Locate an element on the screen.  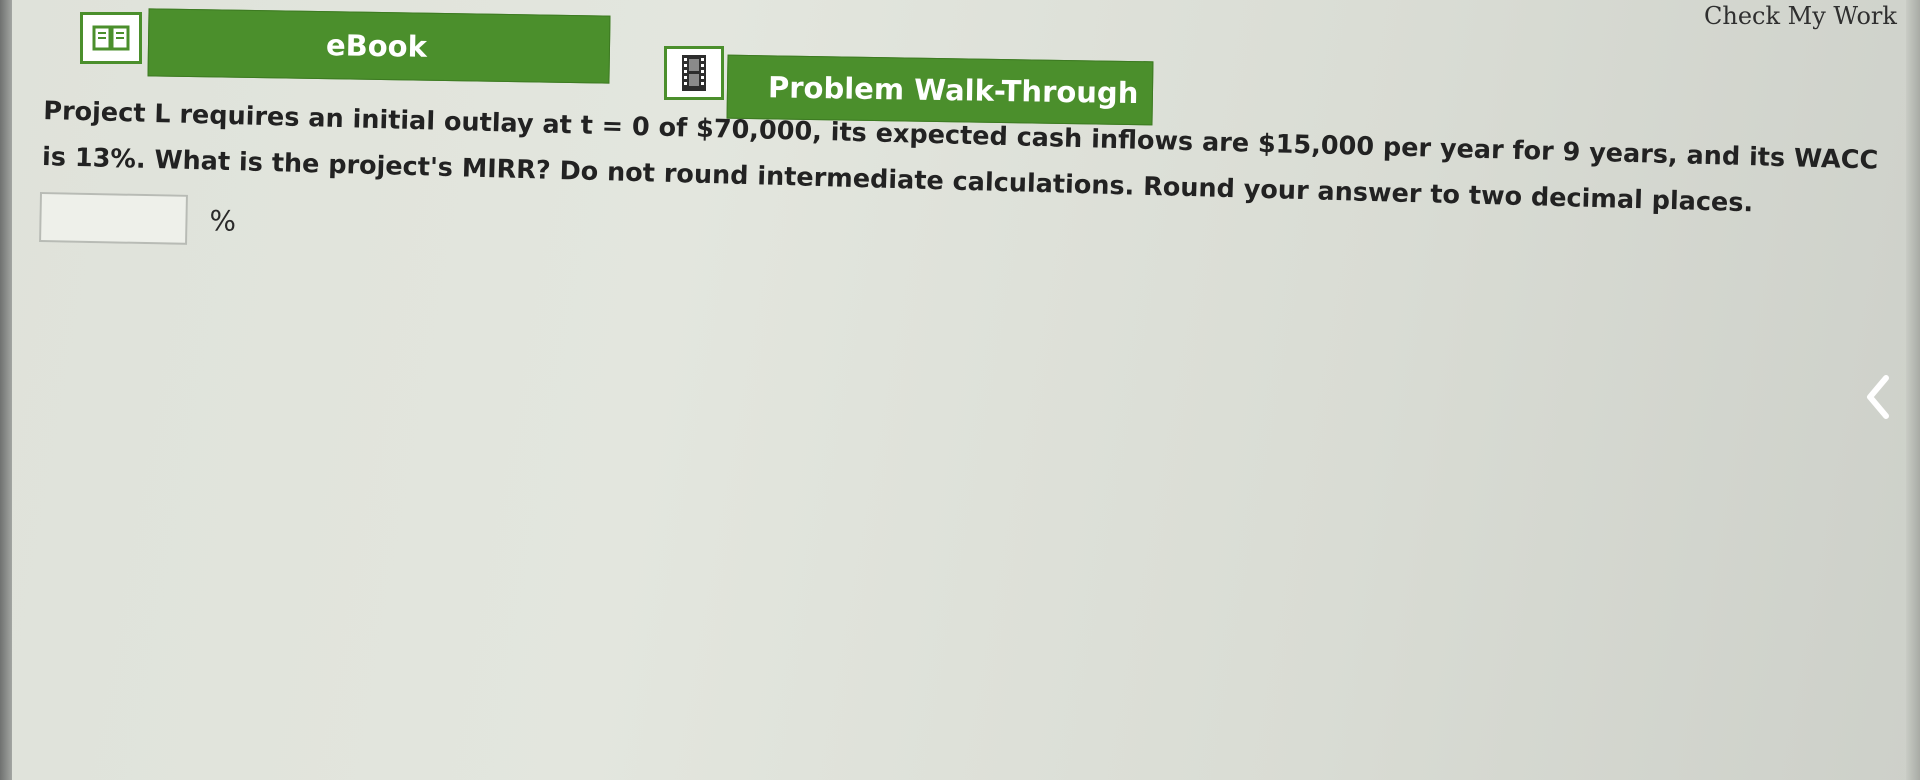
answer-row: % is located at coordinates (138, 219).